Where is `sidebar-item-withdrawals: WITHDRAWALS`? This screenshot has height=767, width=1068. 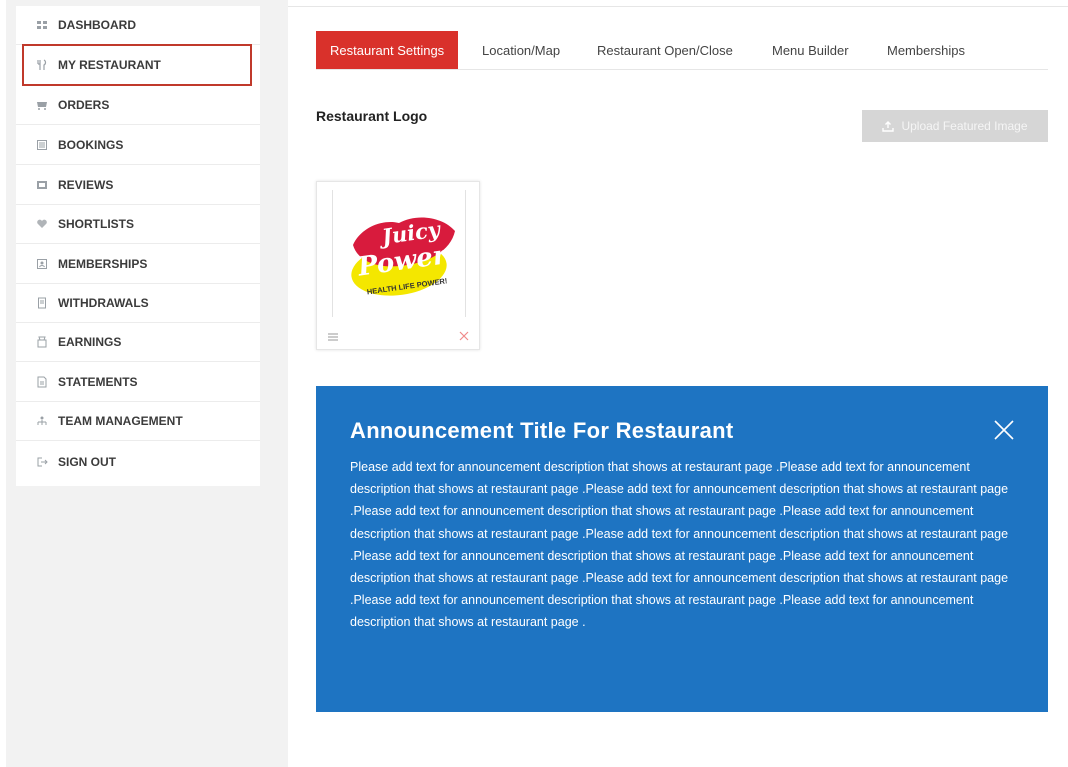 sidebar-item-withdrawals: WITHDRAWALS is located at coordinates (138, 303).